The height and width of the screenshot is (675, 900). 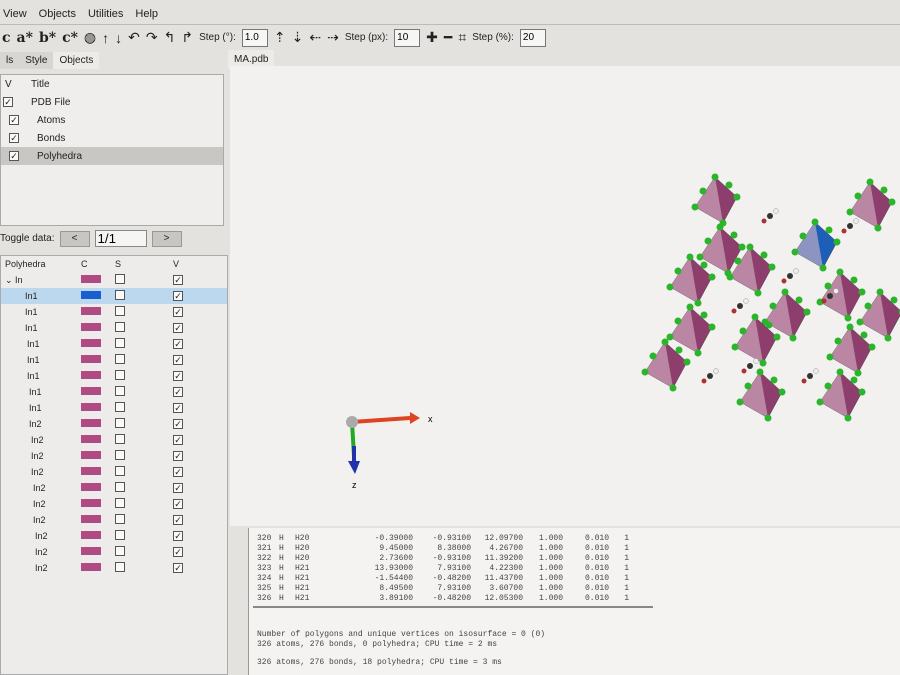 What do you see at coordinates (57, 14) in the screenshot?
I see `menu-objects: Objects` at bounding box center [57, 14].